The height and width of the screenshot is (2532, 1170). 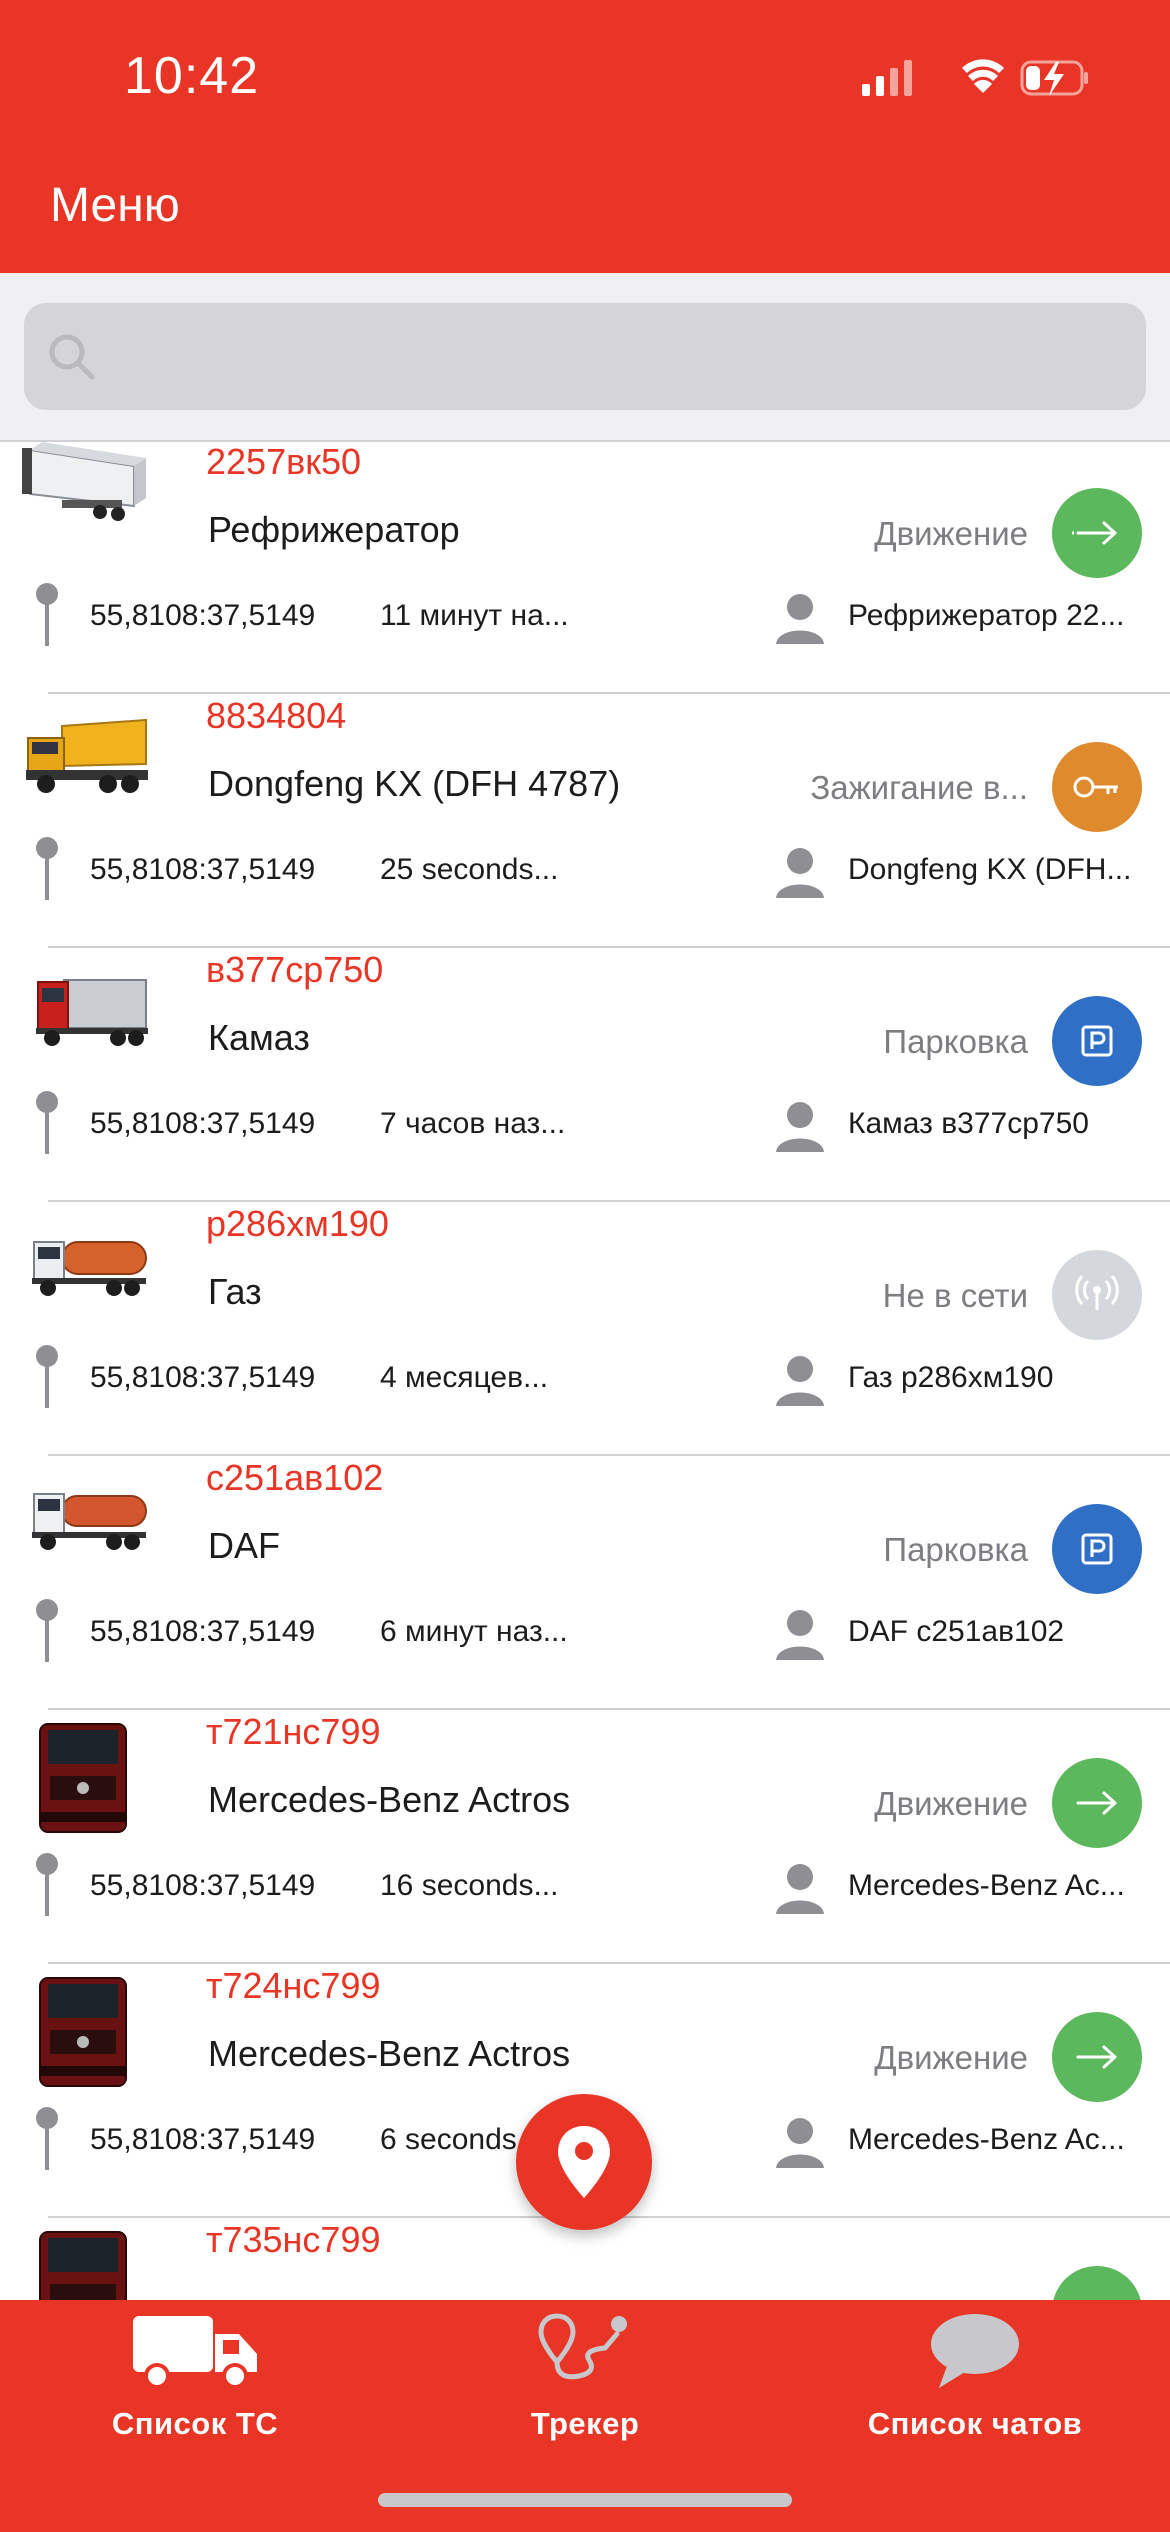 What do you see at coordinates (92, 1012) in the screenshot?
I see `vehicle-photo-kamaz` at bounding box center [92, 1012].